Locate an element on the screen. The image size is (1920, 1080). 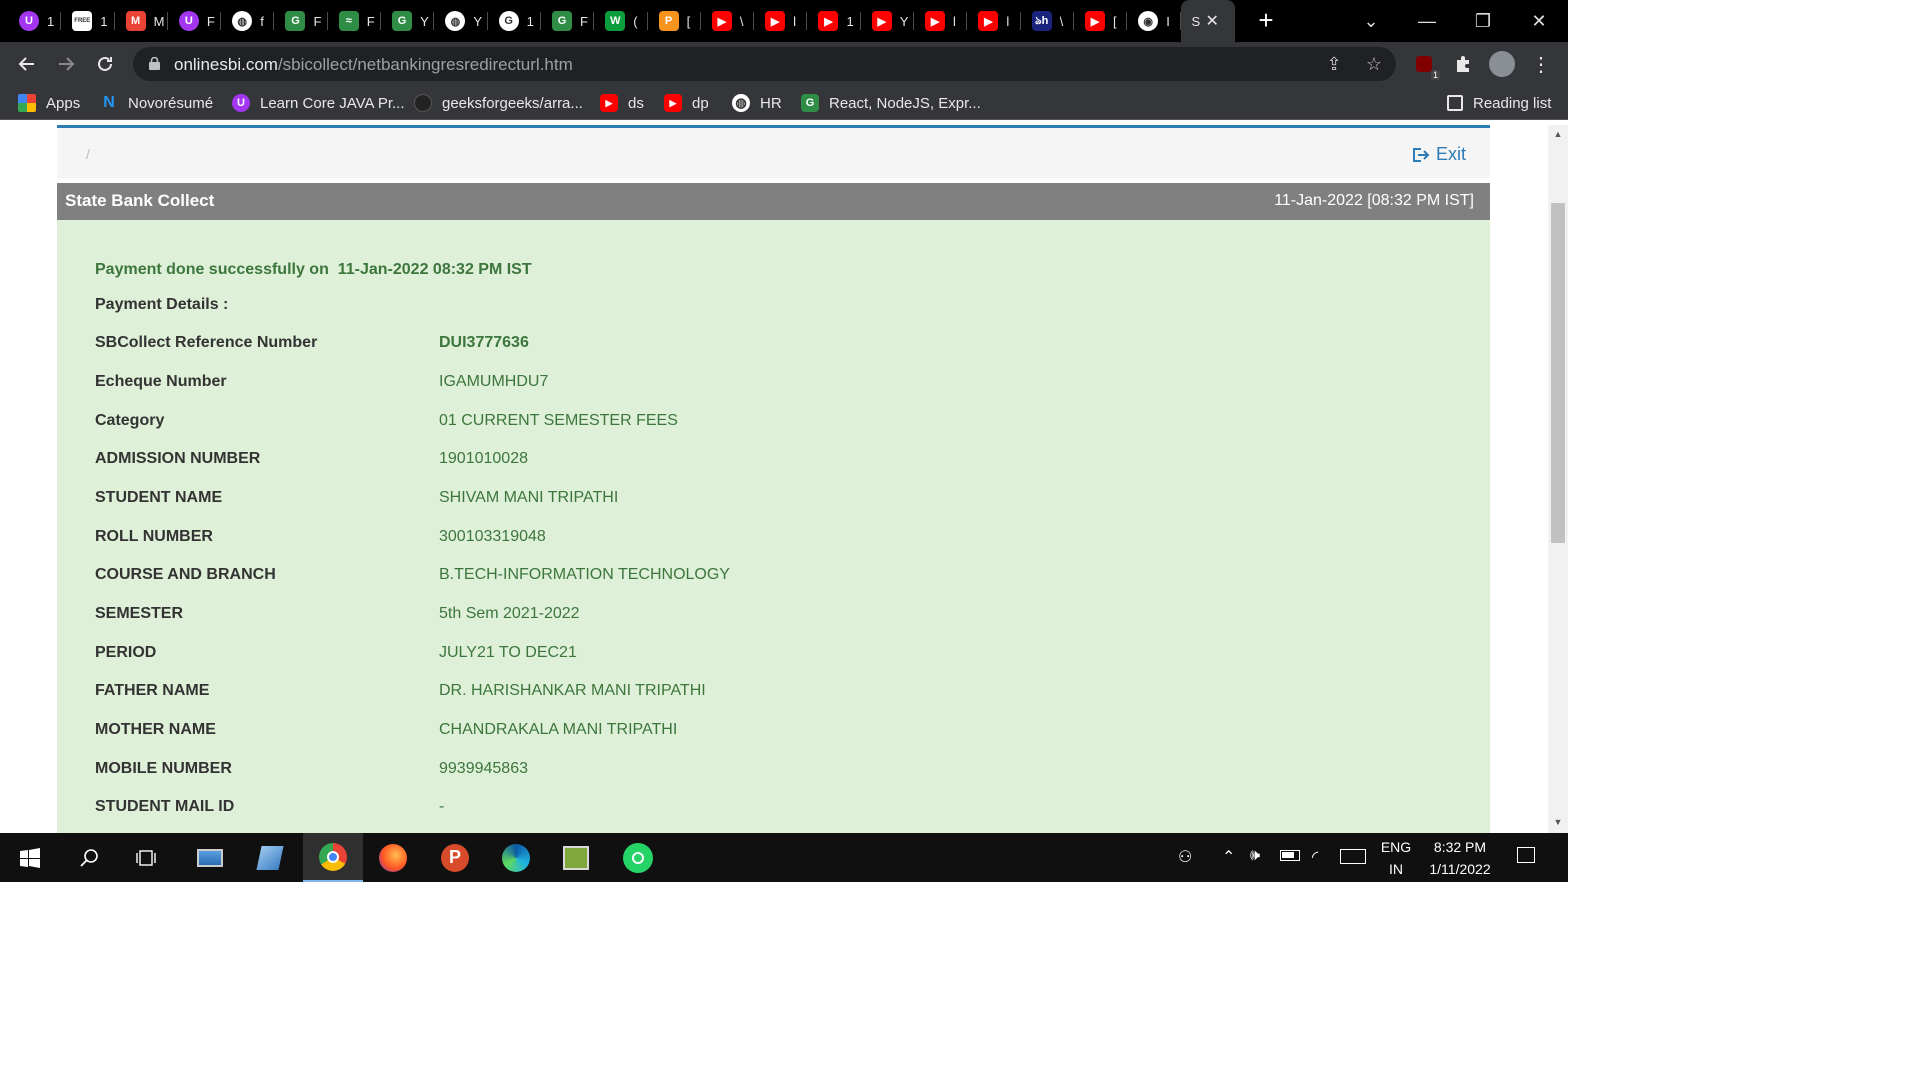
detail-label: SEMESTER is located at coordinates (139, 613).